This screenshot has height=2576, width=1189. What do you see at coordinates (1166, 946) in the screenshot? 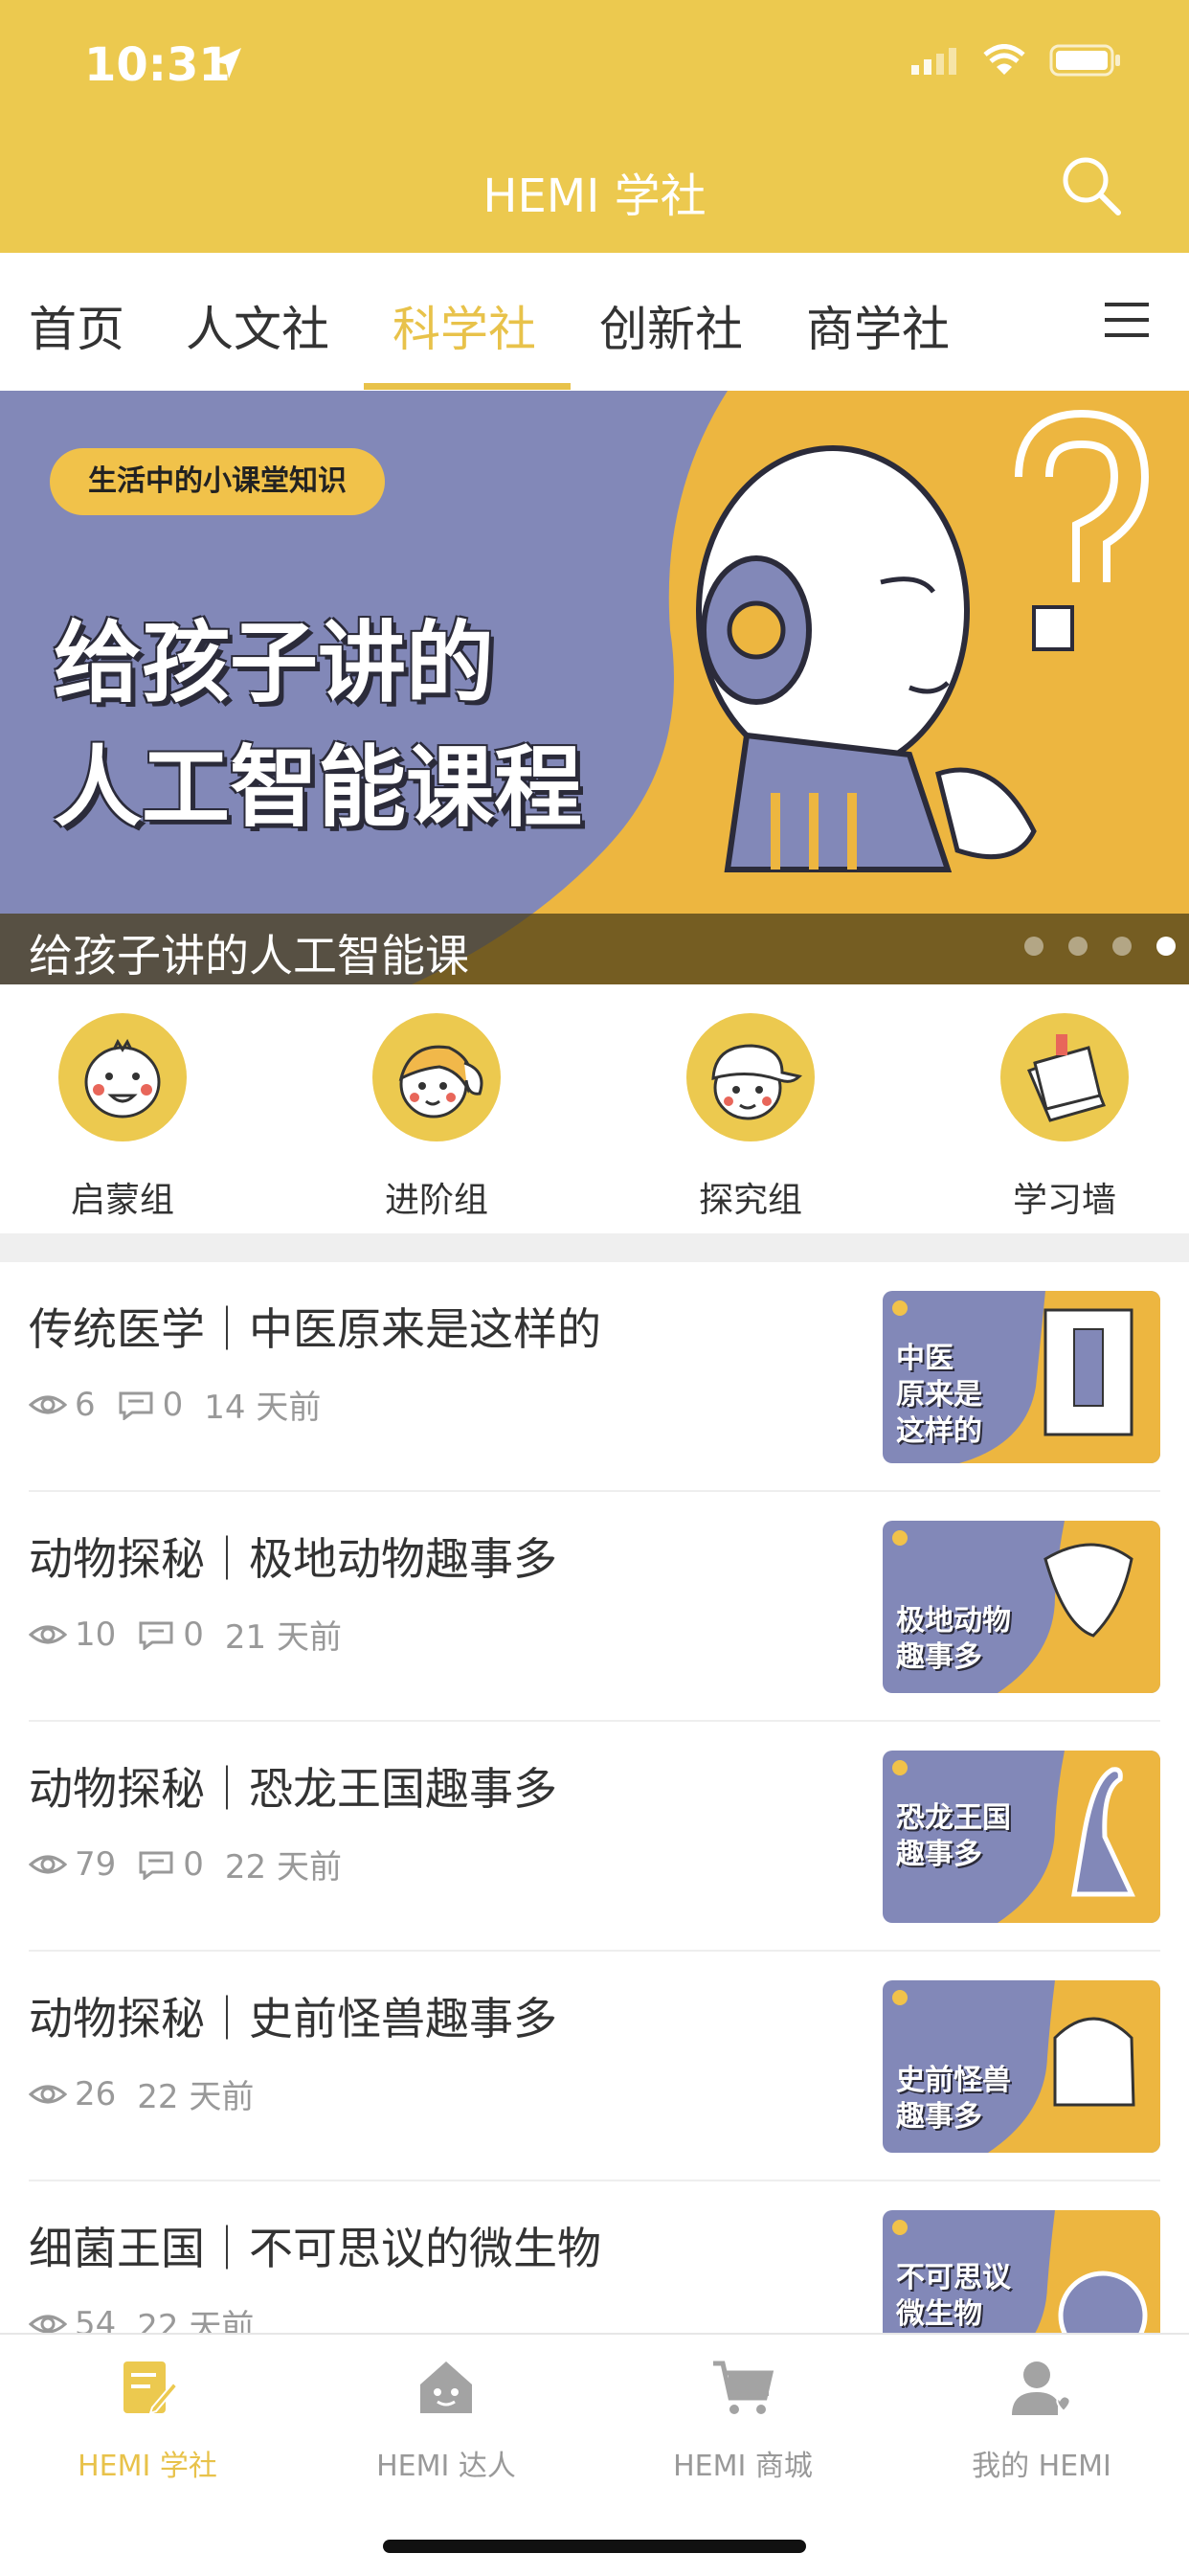
I see `carousel-dot-active` at bounding box center [1166, 946].